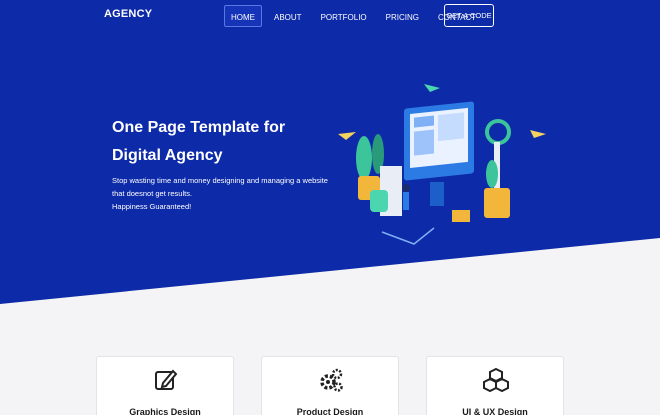  What do you see at coordinates (243, 16) in the screenshot?
I see `nav-link-home: HOME` at bounding box center [243, 16].